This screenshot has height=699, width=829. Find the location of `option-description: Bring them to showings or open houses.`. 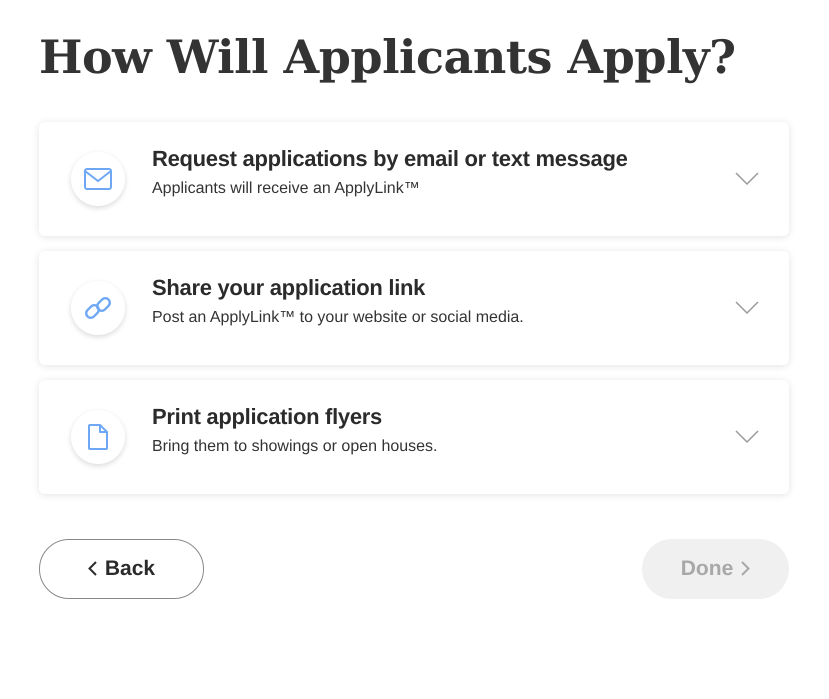

option-description: Bring them to showings or open houses. is located at coordinates (295, 447).